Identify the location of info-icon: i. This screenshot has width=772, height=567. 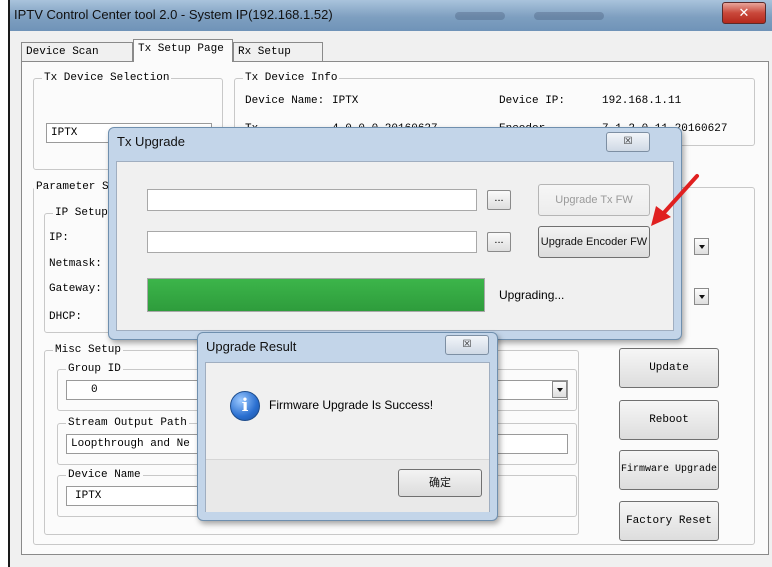
(245, 406).